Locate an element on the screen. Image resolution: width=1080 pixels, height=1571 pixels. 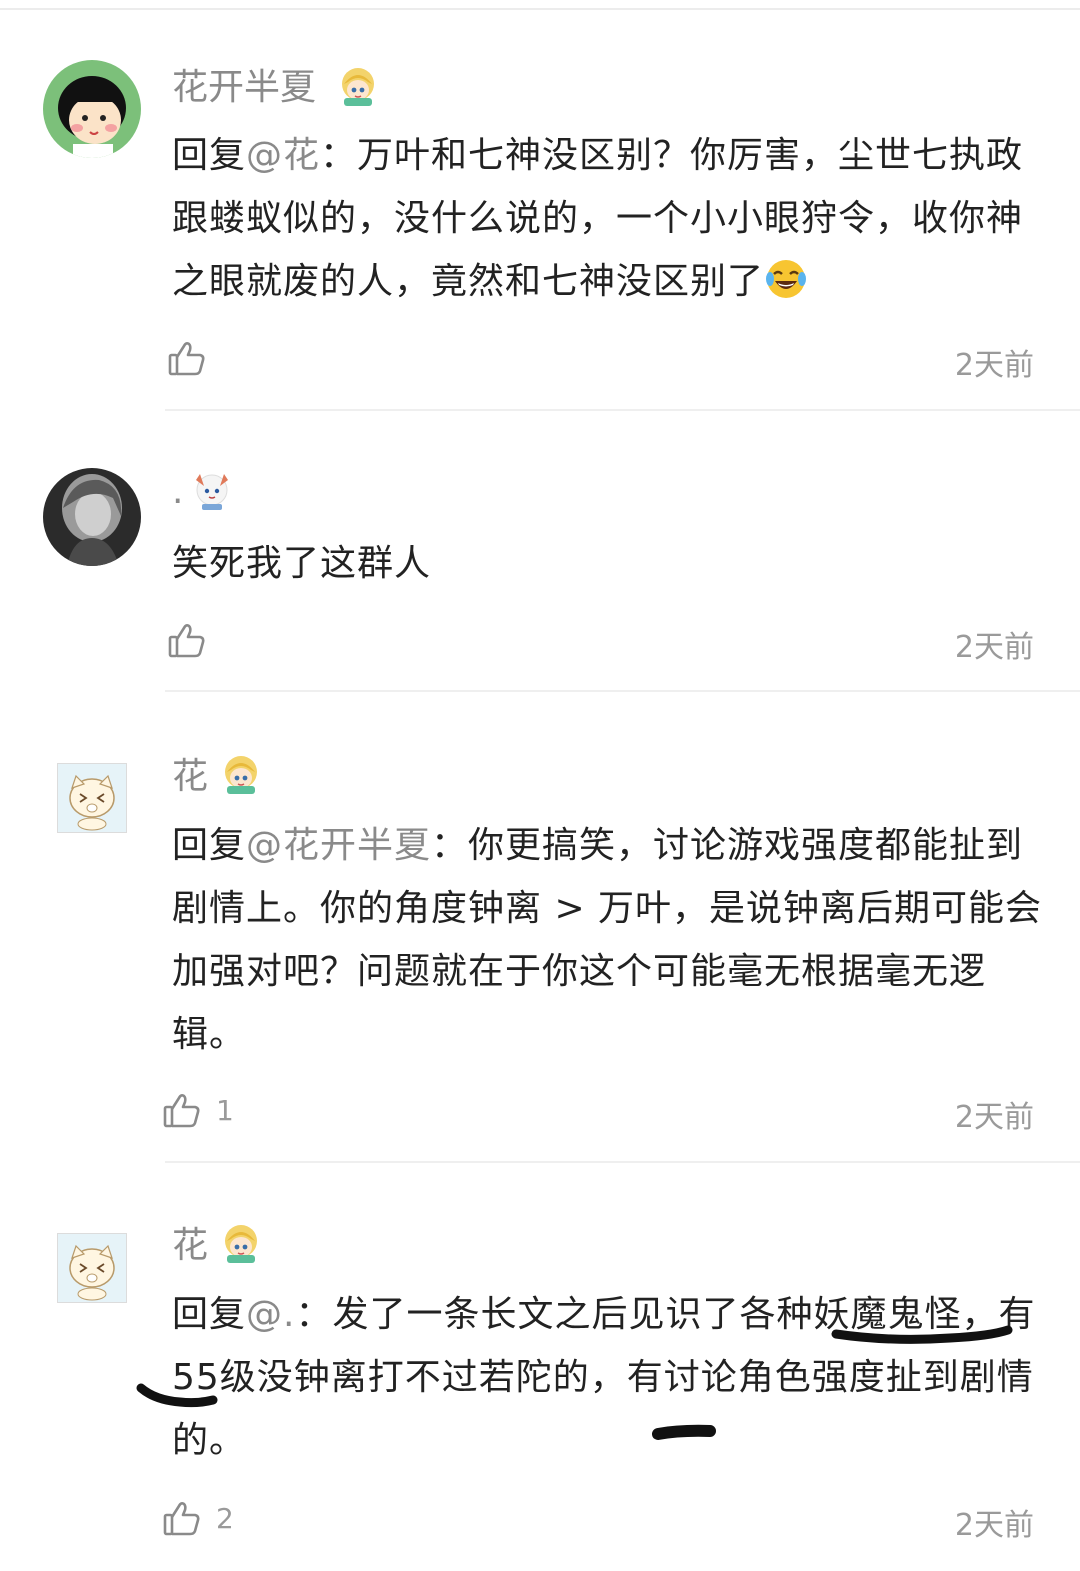
comment-username: 花开半夏 is located at coordinates (244, 88).